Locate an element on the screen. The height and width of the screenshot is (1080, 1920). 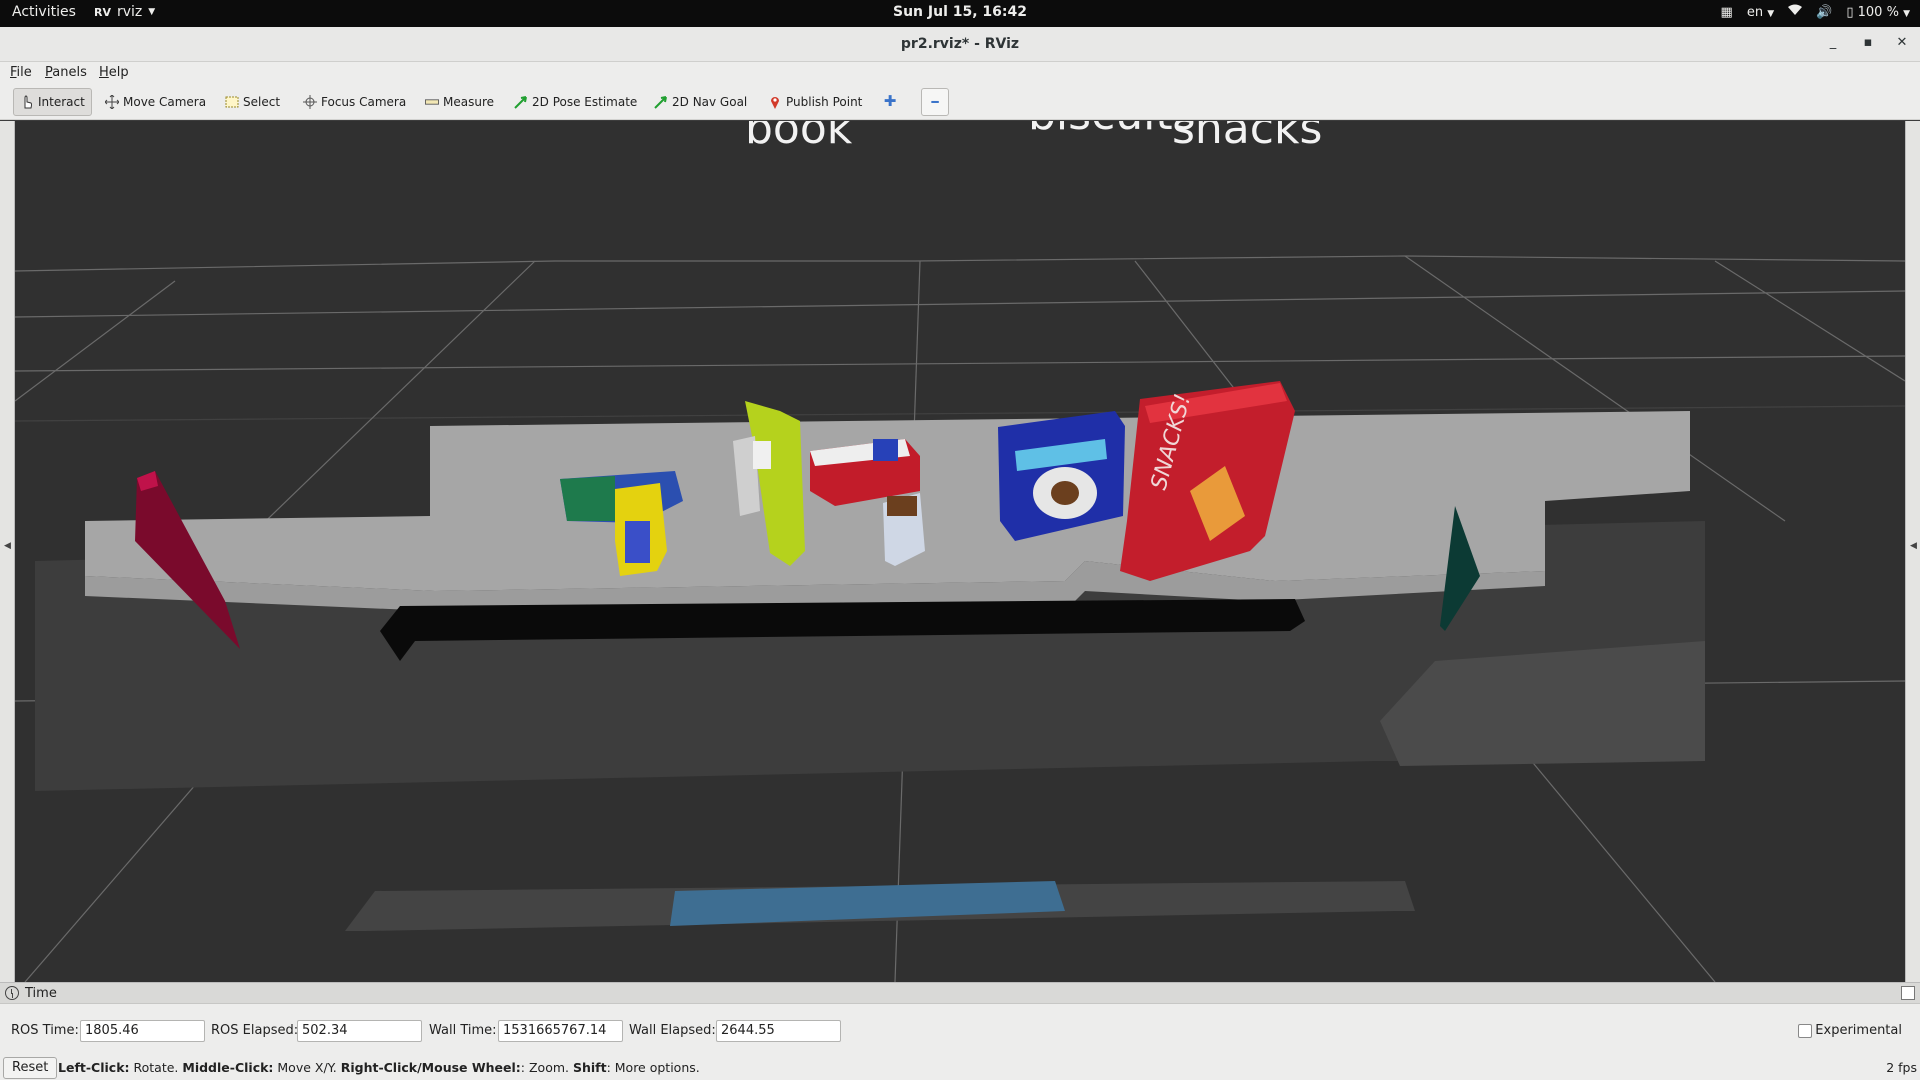
nav-goal-tool-button: 2D Nav Goal is located at coordinates (700, 102).